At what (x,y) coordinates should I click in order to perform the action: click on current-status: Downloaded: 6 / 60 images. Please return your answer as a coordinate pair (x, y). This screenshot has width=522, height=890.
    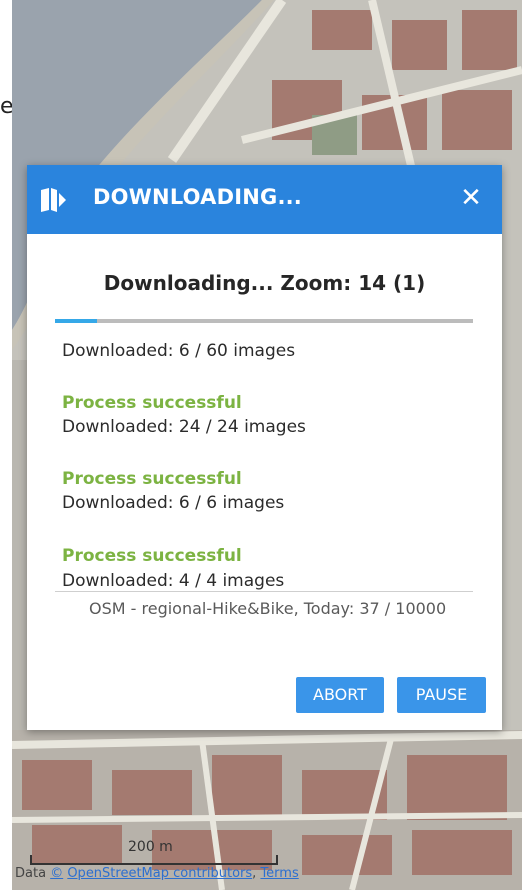
    Looking at the image, I should click on (179, 351).